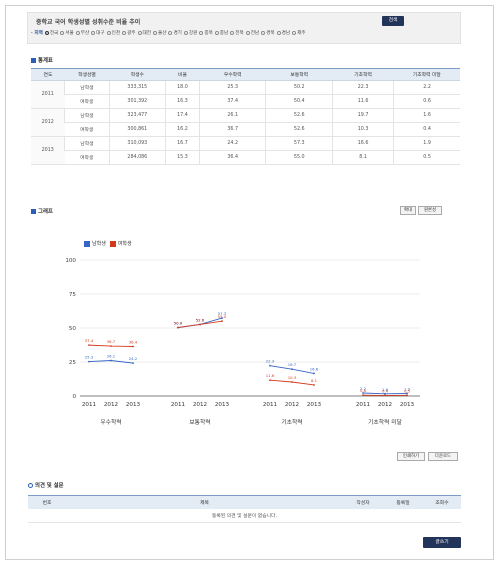  I want to click on region-radio: 충북, so click(206, 33).